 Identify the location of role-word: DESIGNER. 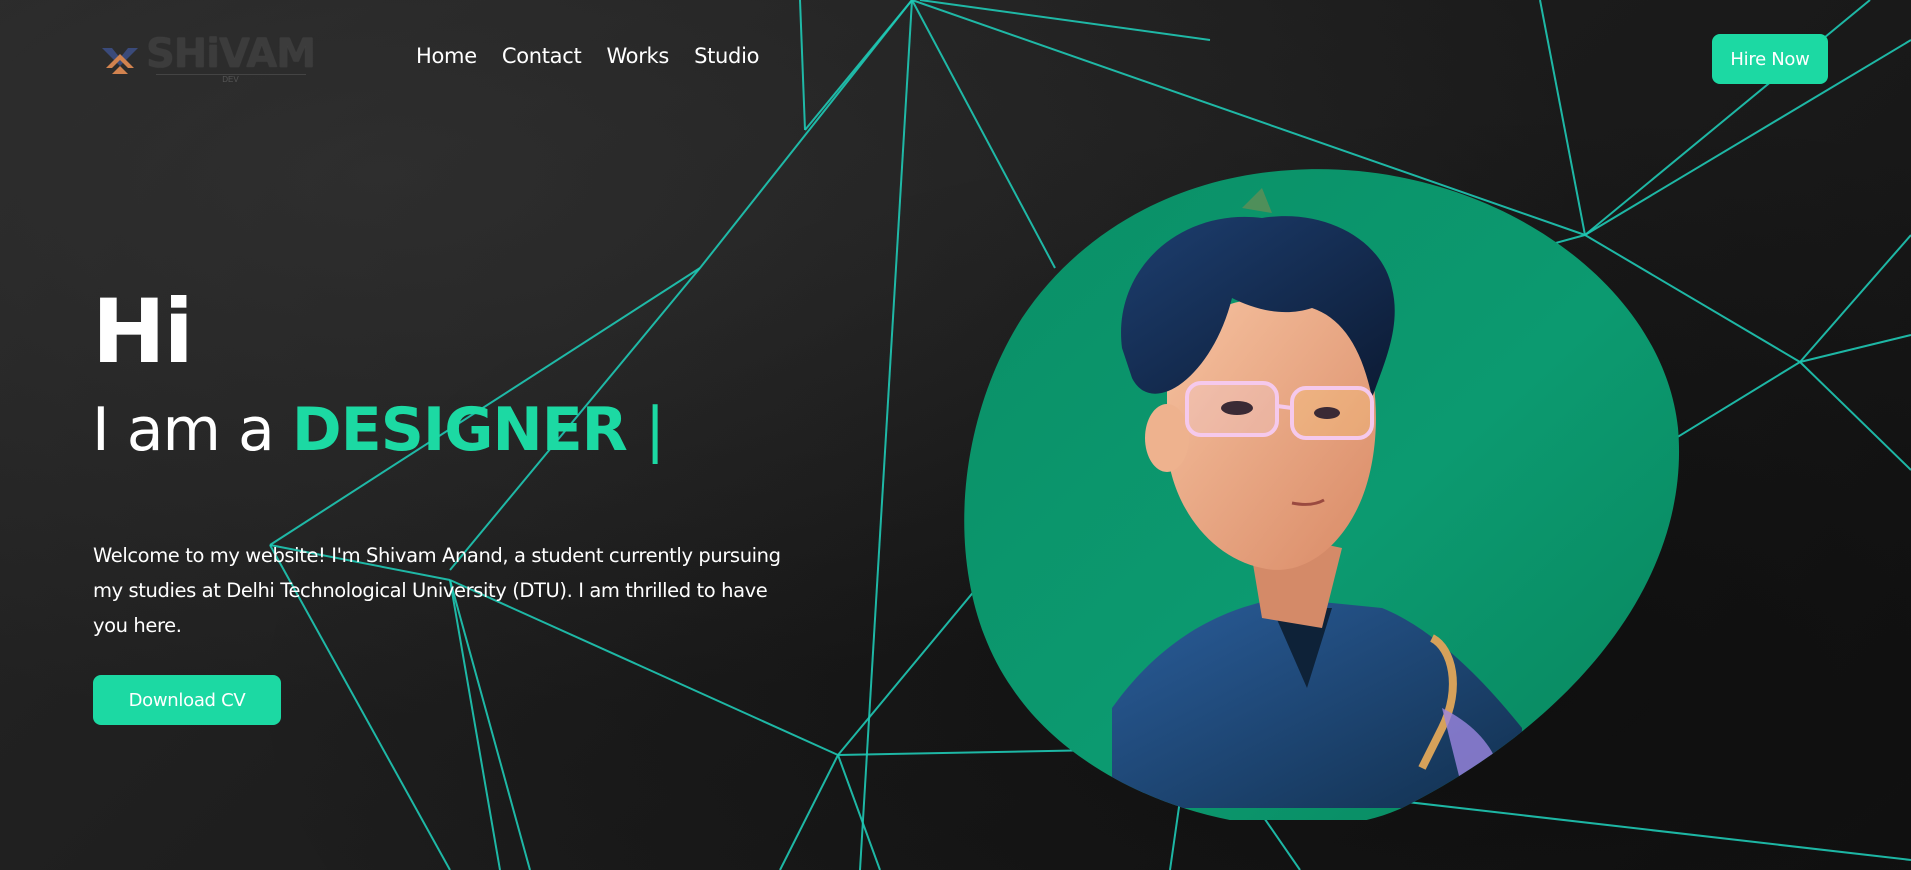
(459, 430).